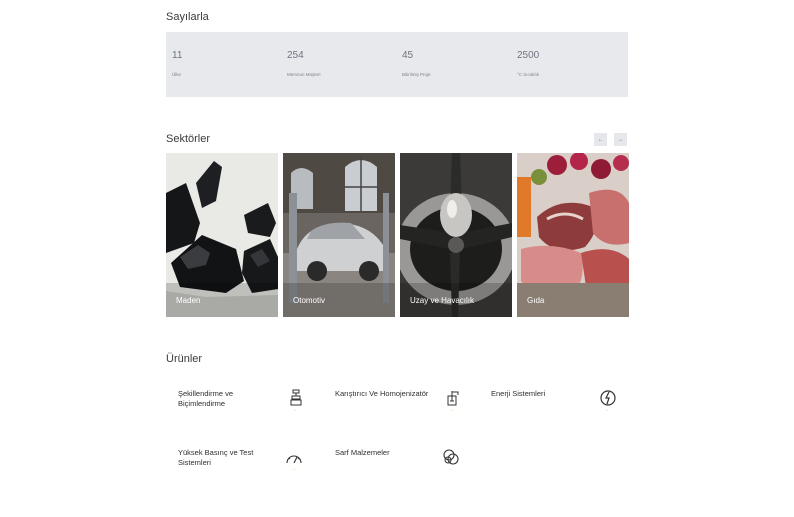  I want to click on product-name: Enerji Sistemleri, so click(518, 393).